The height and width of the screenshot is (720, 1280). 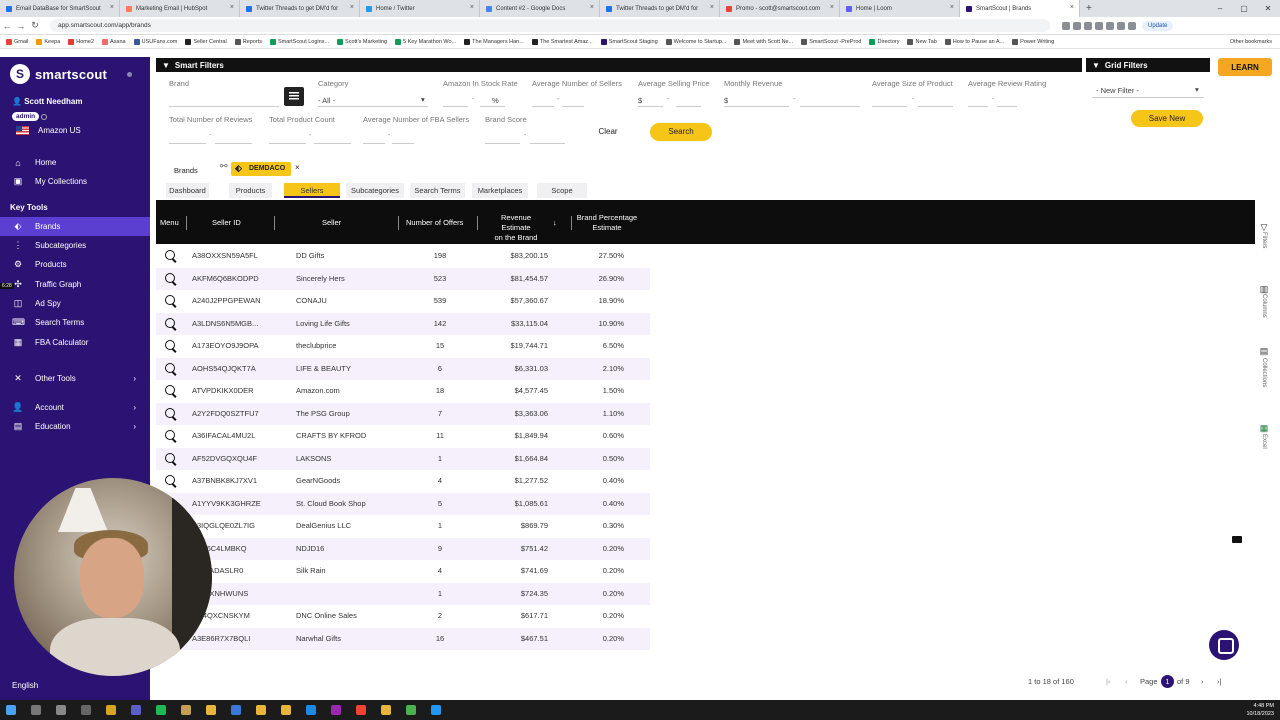 I want to click on tab-dashboard: Dashboard, so click(x=187, y=190).